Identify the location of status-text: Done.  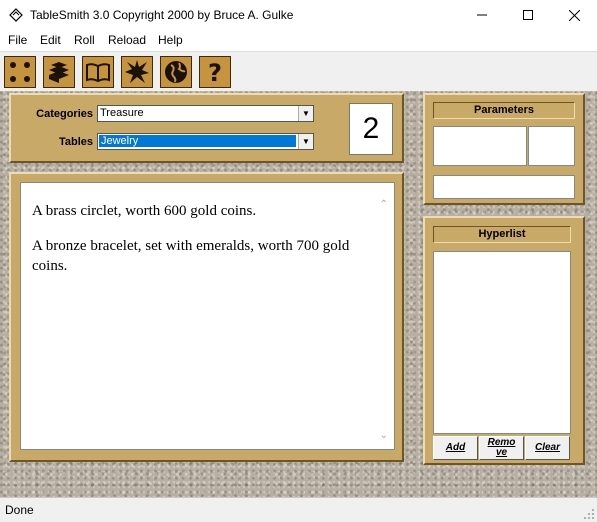
(19, 510).